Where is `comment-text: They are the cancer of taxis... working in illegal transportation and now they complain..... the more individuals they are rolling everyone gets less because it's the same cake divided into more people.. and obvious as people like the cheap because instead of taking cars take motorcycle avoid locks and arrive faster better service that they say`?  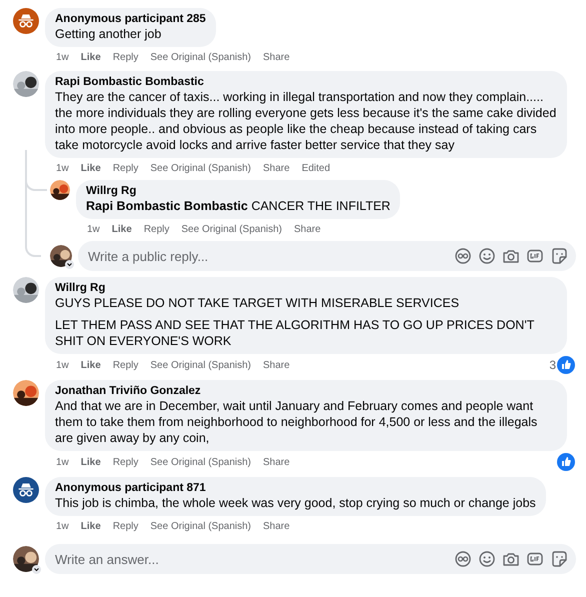 comment-text: They are the cancer of taxis... working in illegal transportation and now they complain..... the more individuals they are rolling everyone gets less because it's the same cake divided into more people.. and obvious as people like the cheap because instead of taking cars take motorcycle avoid locks and arrive faster better service that they say is located at coordinates (306, 121).